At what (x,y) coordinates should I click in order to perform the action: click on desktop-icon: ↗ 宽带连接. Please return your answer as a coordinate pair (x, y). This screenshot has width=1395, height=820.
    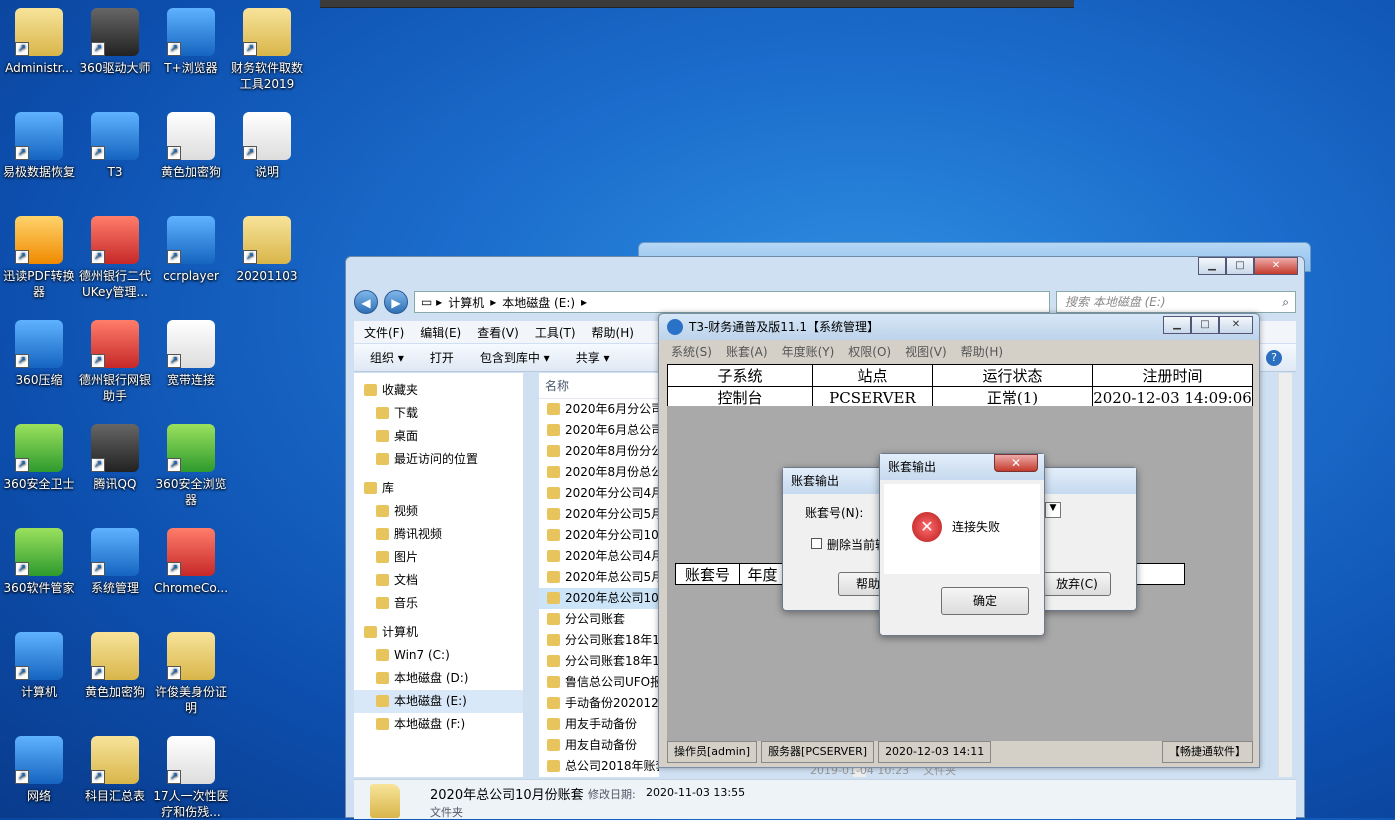
    Looking at the image, I should click on (191, 354).